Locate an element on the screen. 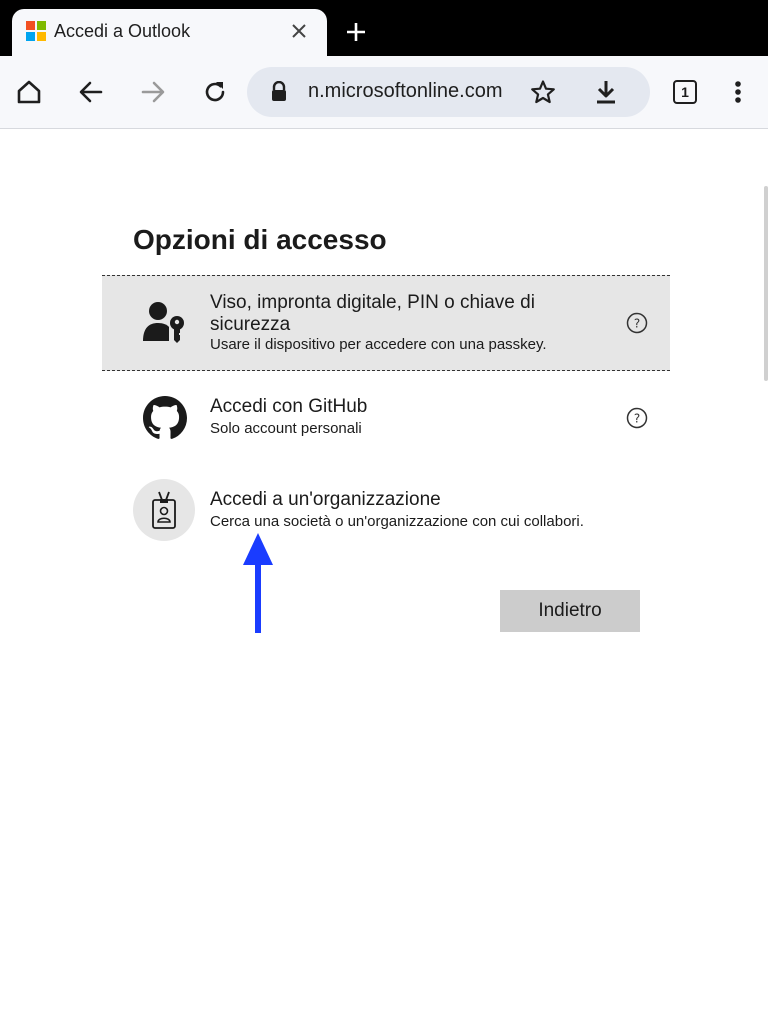 This screenshot has height=1013, width=768. star-icon is located at coordinates (543, 92).